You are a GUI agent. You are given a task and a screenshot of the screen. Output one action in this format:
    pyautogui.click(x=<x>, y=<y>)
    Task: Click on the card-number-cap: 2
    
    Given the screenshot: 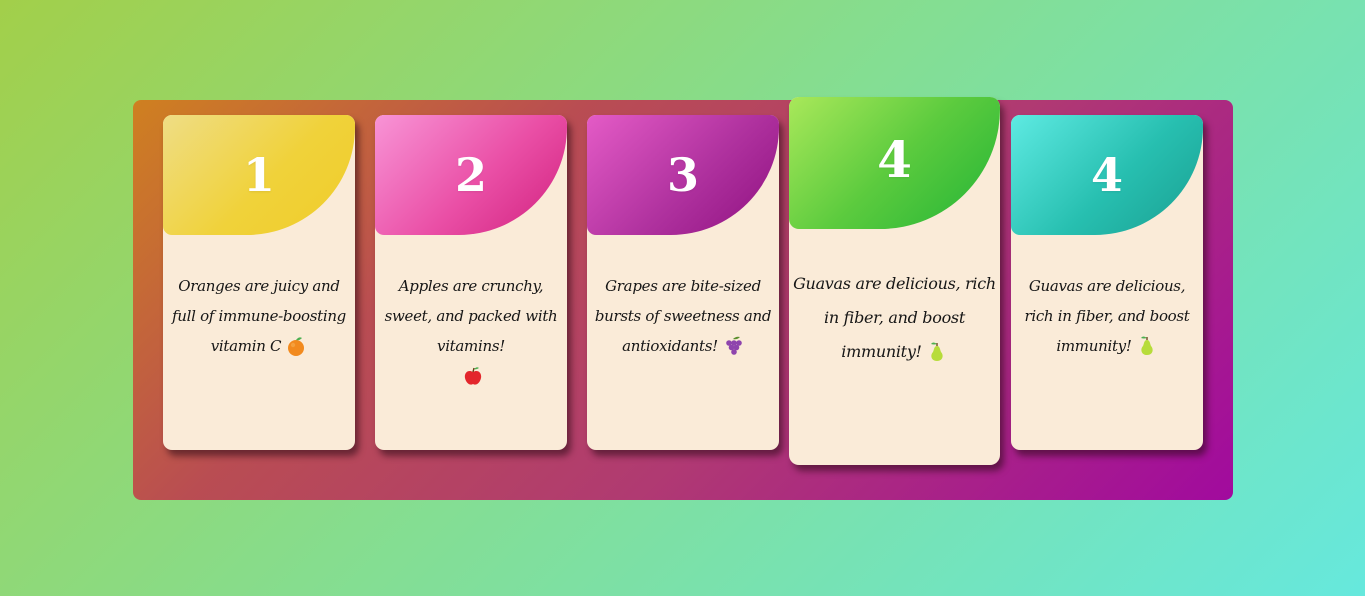 What is the action you would take?
    pyautogui.click(x=471, y=175)
    